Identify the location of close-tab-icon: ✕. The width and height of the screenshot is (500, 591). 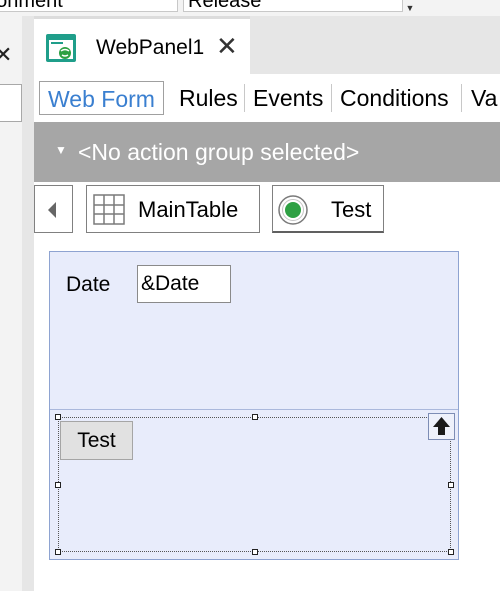
(227, 46).